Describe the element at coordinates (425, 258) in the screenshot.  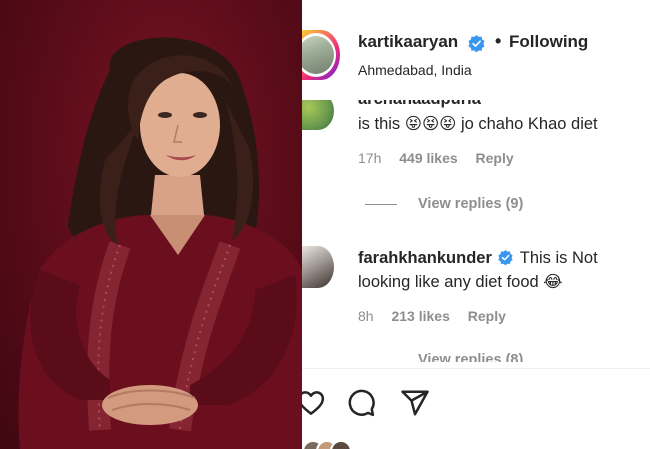
I see `comment-username: farahkhankunder` at that location.